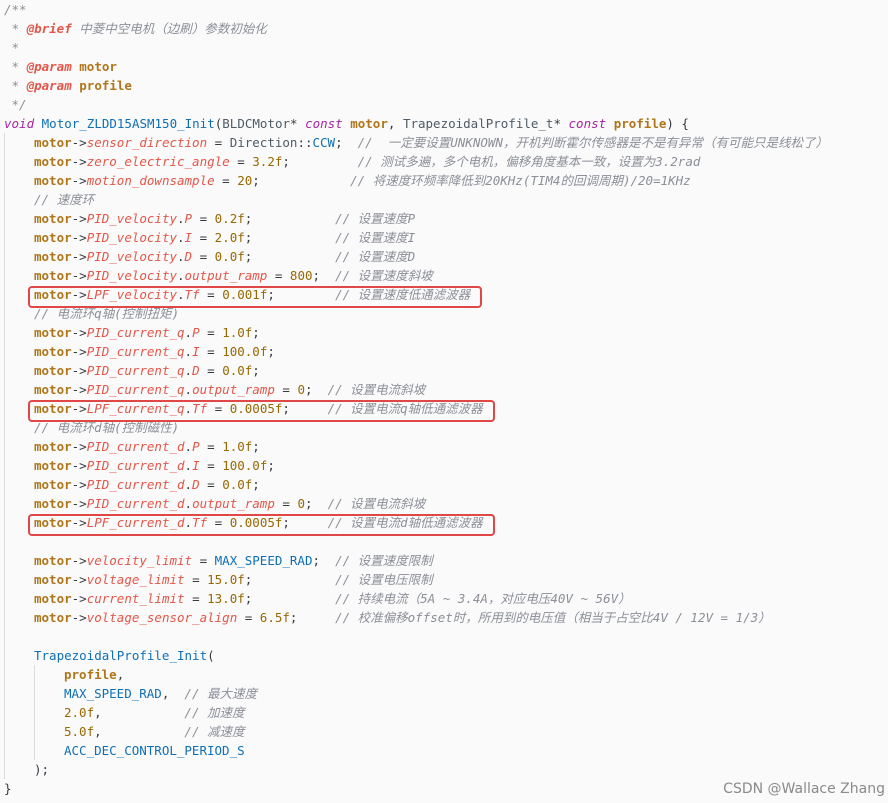  What do you see at coordinates (132, 237) in the screenshot?
I see `code-token: PID_velocity` at bounding box center [132, 237].